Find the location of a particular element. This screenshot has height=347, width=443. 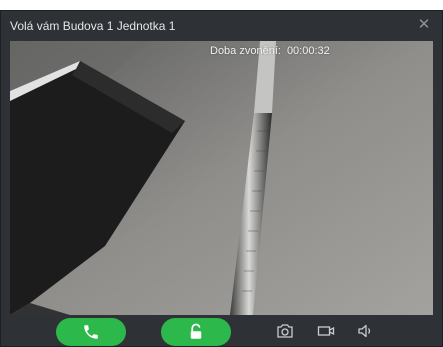

answer-button is located at coordinates (91, 332).